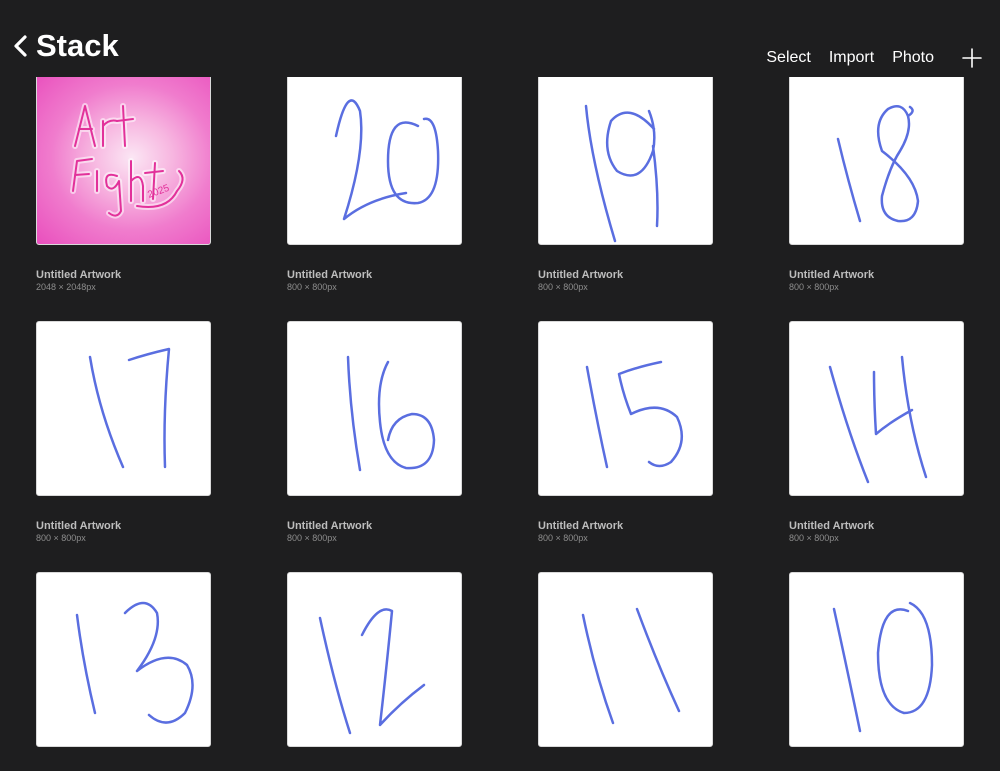 This screenshot has width=1000, height=771. I want to click on number-20-drawing, so click(387, 160).